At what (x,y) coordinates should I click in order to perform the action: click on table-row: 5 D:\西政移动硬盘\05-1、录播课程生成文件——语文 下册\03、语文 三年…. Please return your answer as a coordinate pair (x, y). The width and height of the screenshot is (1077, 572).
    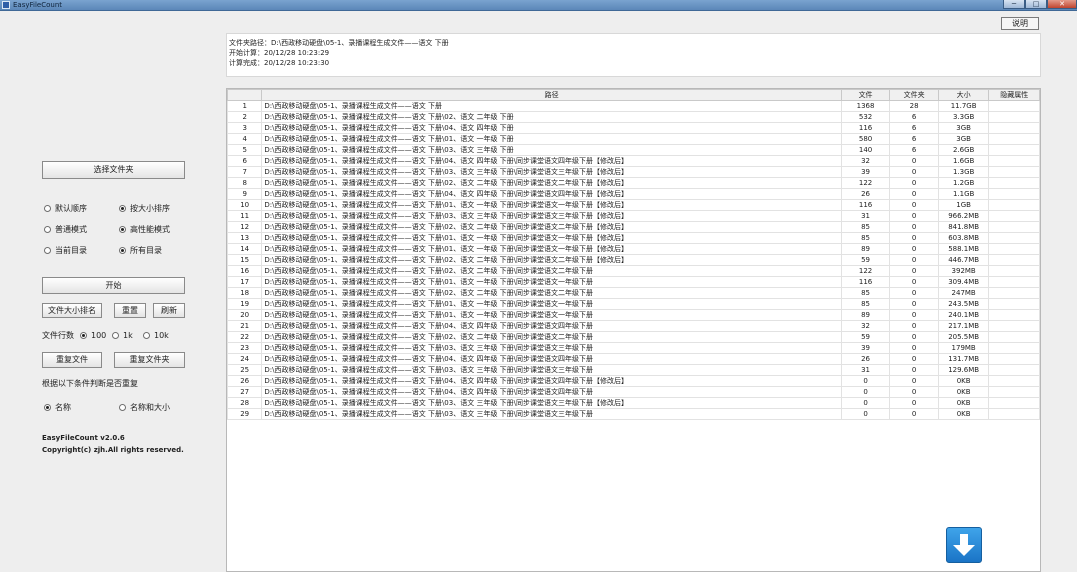
    Looking at the image, I should click on (633, 150).